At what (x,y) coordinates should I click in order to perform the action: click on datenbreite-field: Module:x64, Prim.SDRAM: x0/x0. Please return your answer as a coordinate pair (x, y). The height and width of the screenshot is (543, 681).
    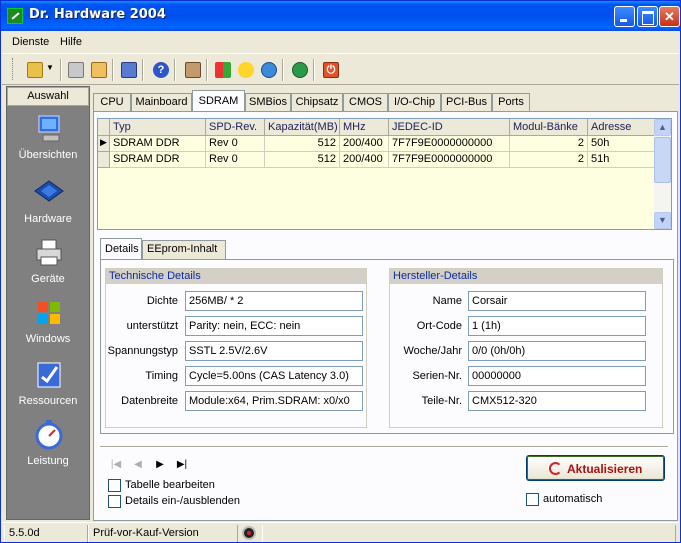
    Looking at the image, I should click on (274, 401).